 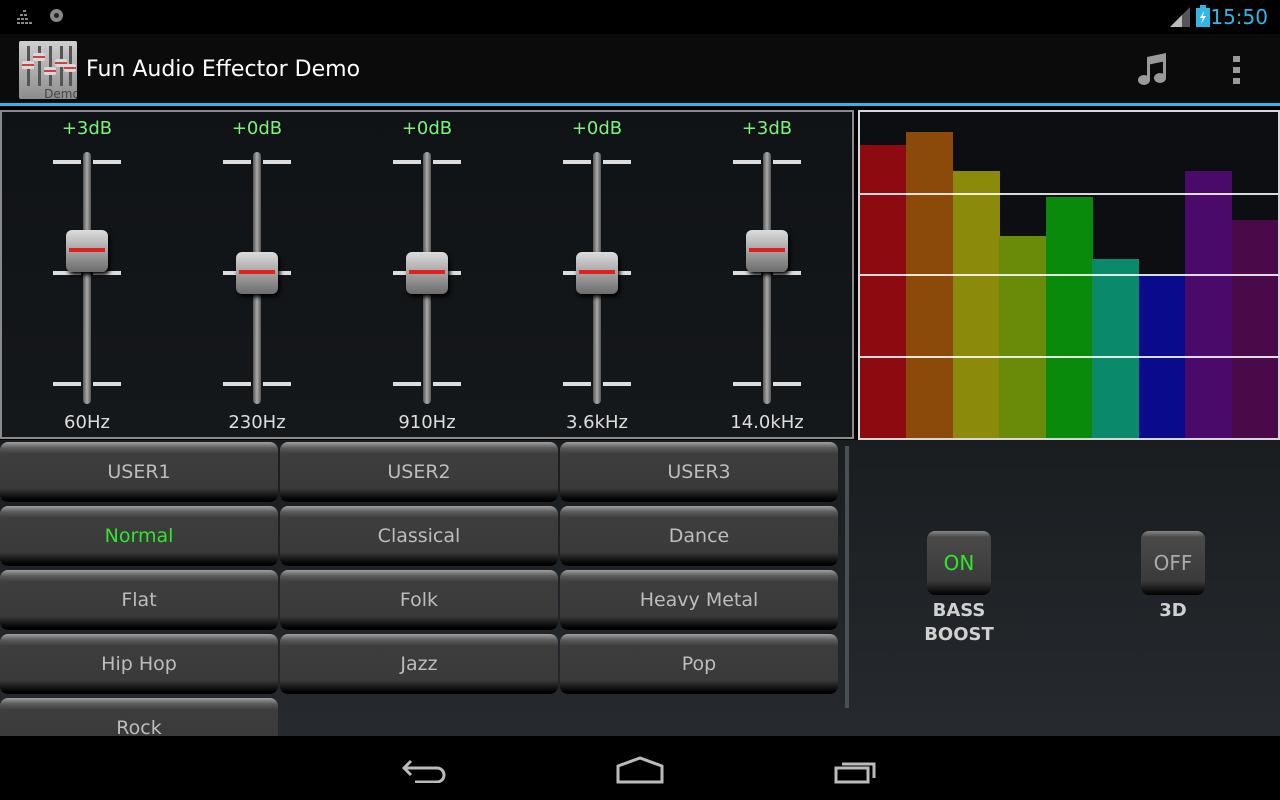 What do you see at coordinates (427, 422) in the screenshot?
I see `band-frequency-label: 910Hz` at bounding box center [427, 422].